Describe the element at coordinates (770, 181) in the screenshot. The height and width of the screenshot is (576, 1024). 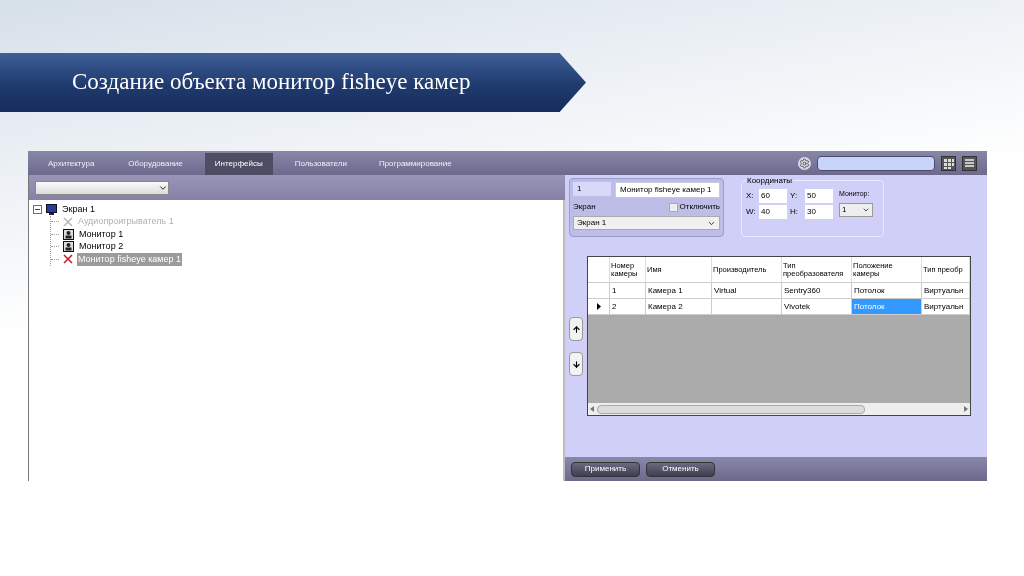
I see `group-title: Координаты` at that location.